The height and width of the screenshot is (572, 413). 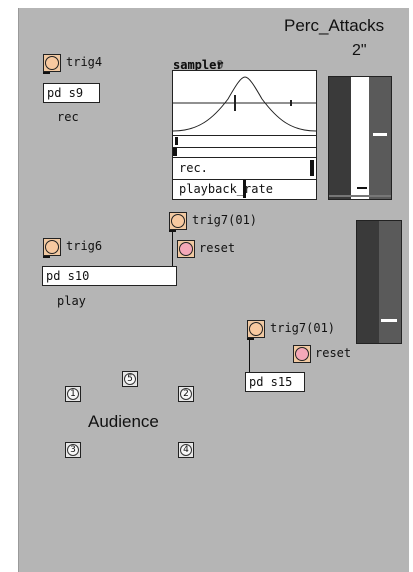 I want to click on pd-s15-object: pd s15, so click(x=275, y=382).